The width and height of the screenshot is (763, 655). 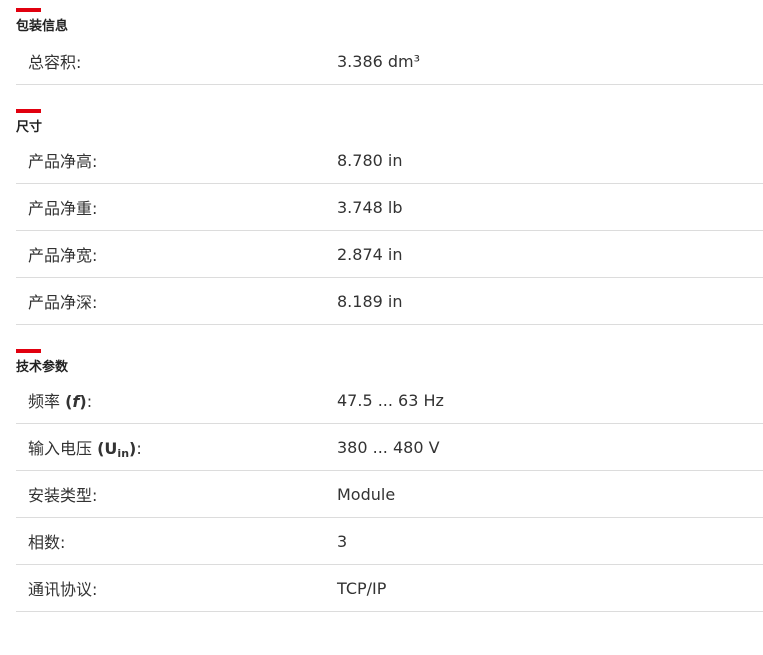 What do you see at coordinates (63, 161) in the screenshot?
I see `spec-label: 产品净高:` at bounding box center [63, 161].